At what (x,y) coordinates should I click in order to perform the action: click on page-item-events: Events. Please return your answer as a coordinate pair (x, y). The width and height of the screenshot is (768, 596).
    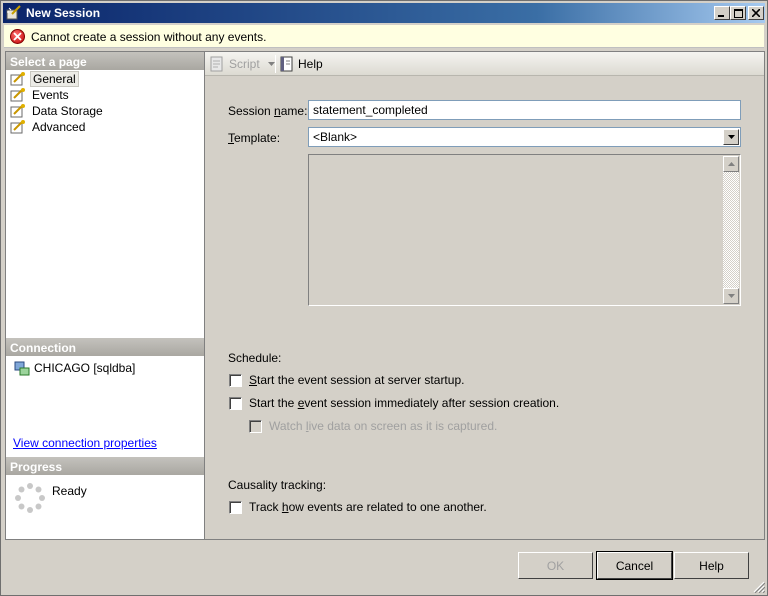
    Looking at the image, I should click on (40, 95).